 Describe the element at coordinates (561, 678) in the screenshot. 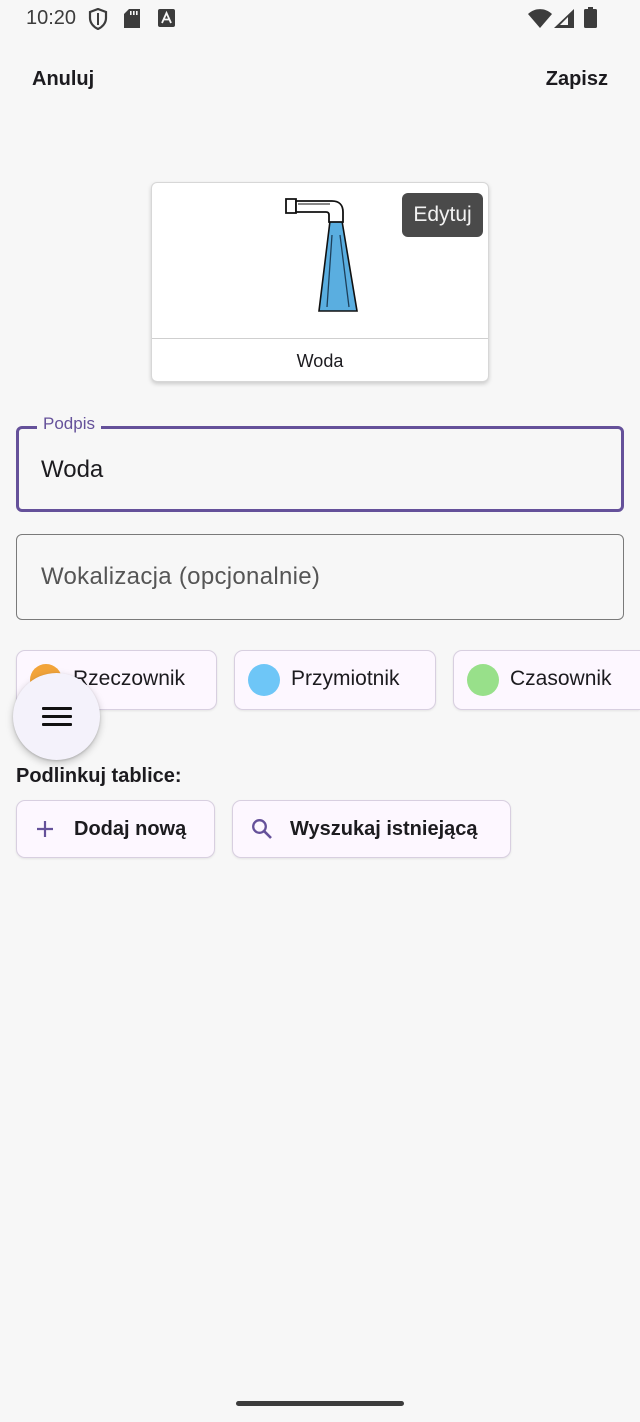

I see `category-chip-label: Czasownik` at that location.